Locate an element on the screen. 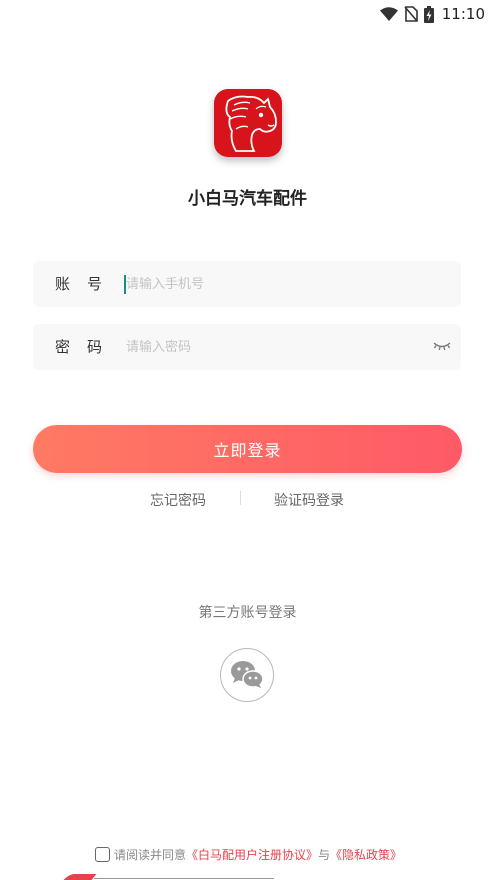 The height and width of the screenshot is (880, 495). agreement-conjunction: 与 is located at coordinates (324, 854).